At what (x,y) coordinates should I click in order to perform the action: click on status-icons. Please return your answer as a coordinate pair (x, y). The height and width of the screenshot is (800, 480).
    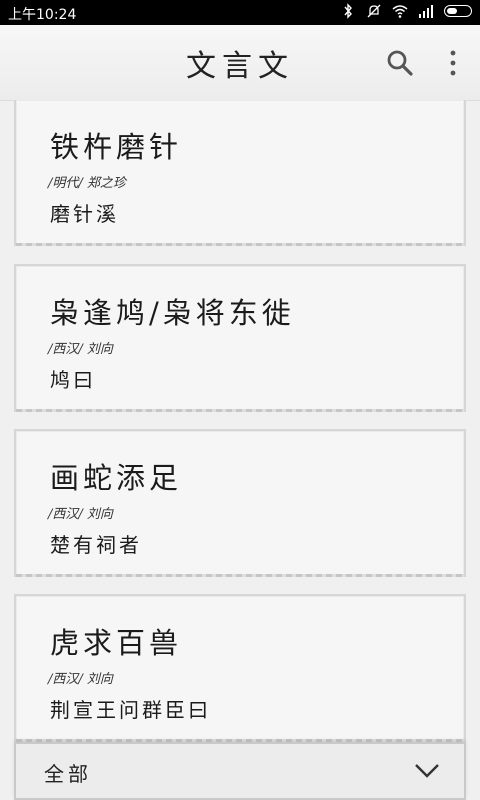
    Looking at the image, I should click on (406, 11).